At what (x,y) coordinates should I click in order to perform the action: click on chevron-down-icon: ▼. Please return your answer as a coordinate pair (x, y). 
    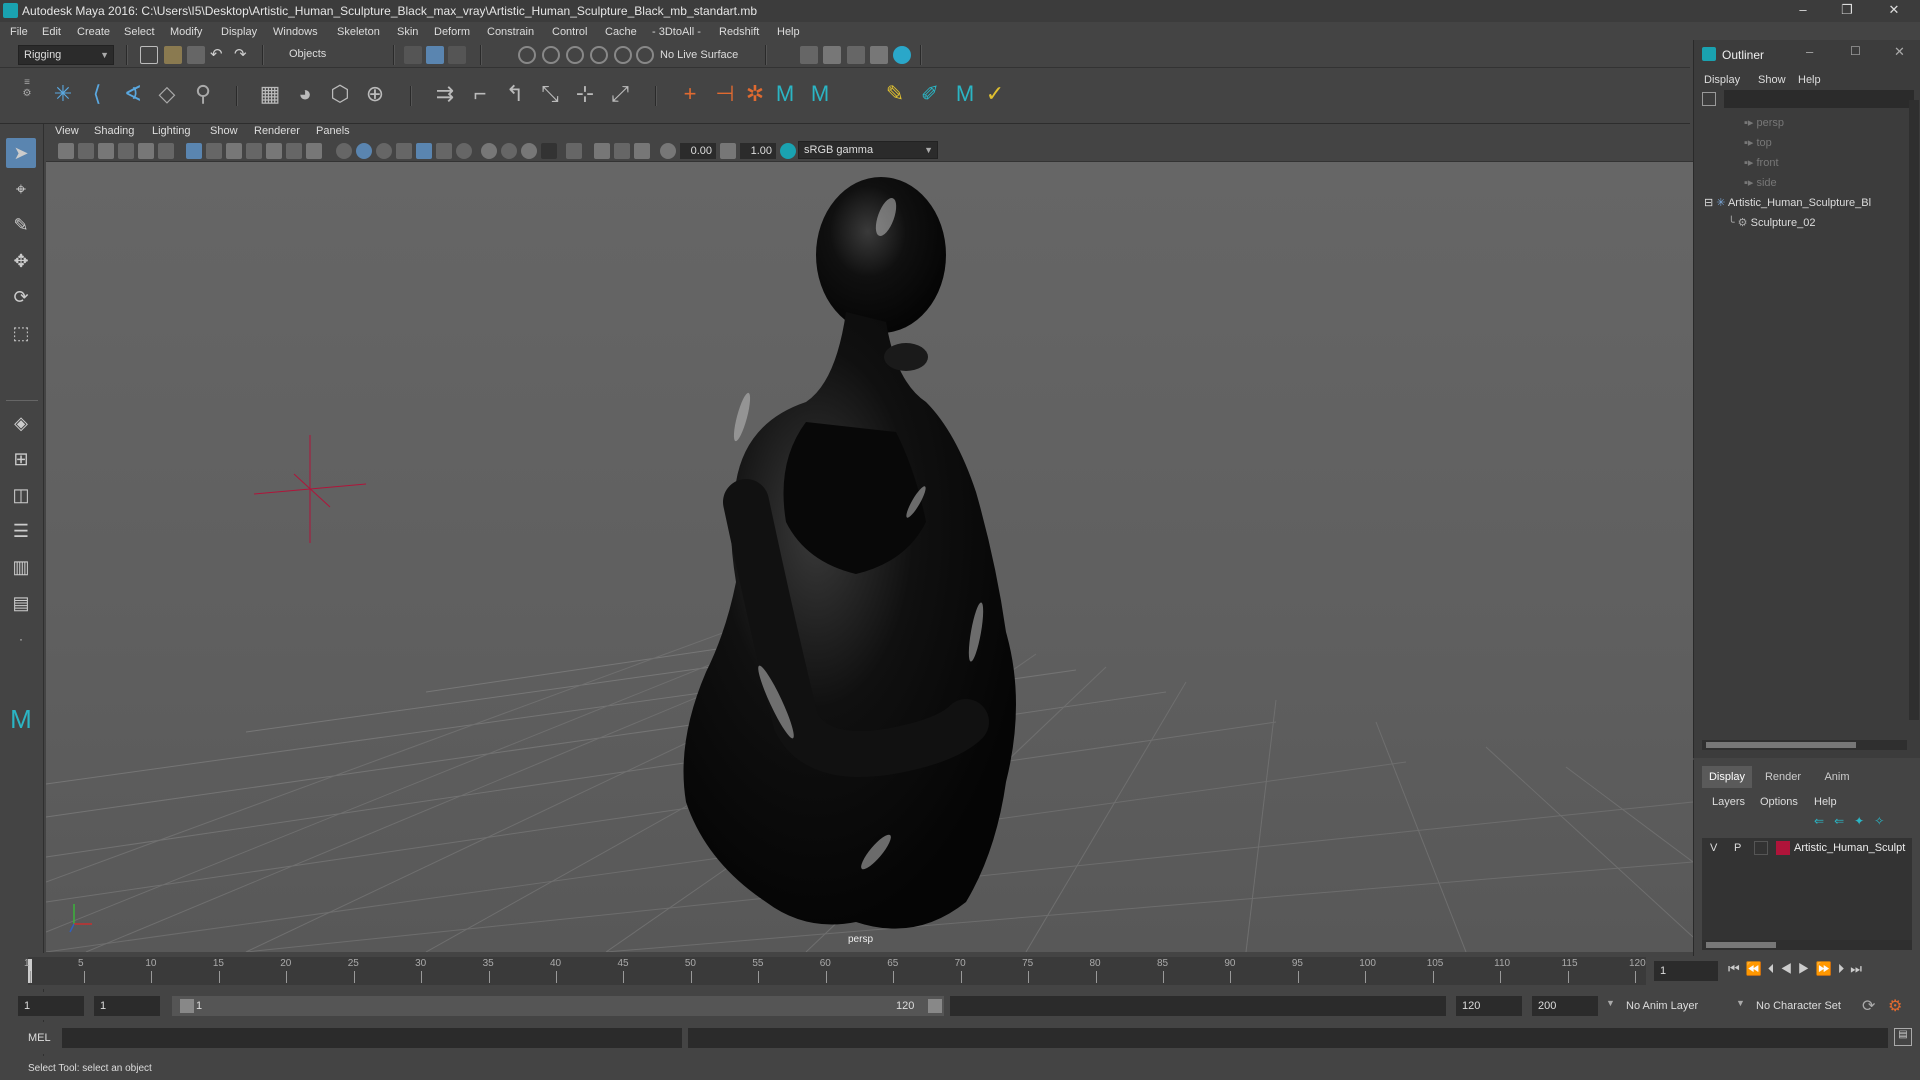
    Looking at the image, I should click on (1740, 1003).